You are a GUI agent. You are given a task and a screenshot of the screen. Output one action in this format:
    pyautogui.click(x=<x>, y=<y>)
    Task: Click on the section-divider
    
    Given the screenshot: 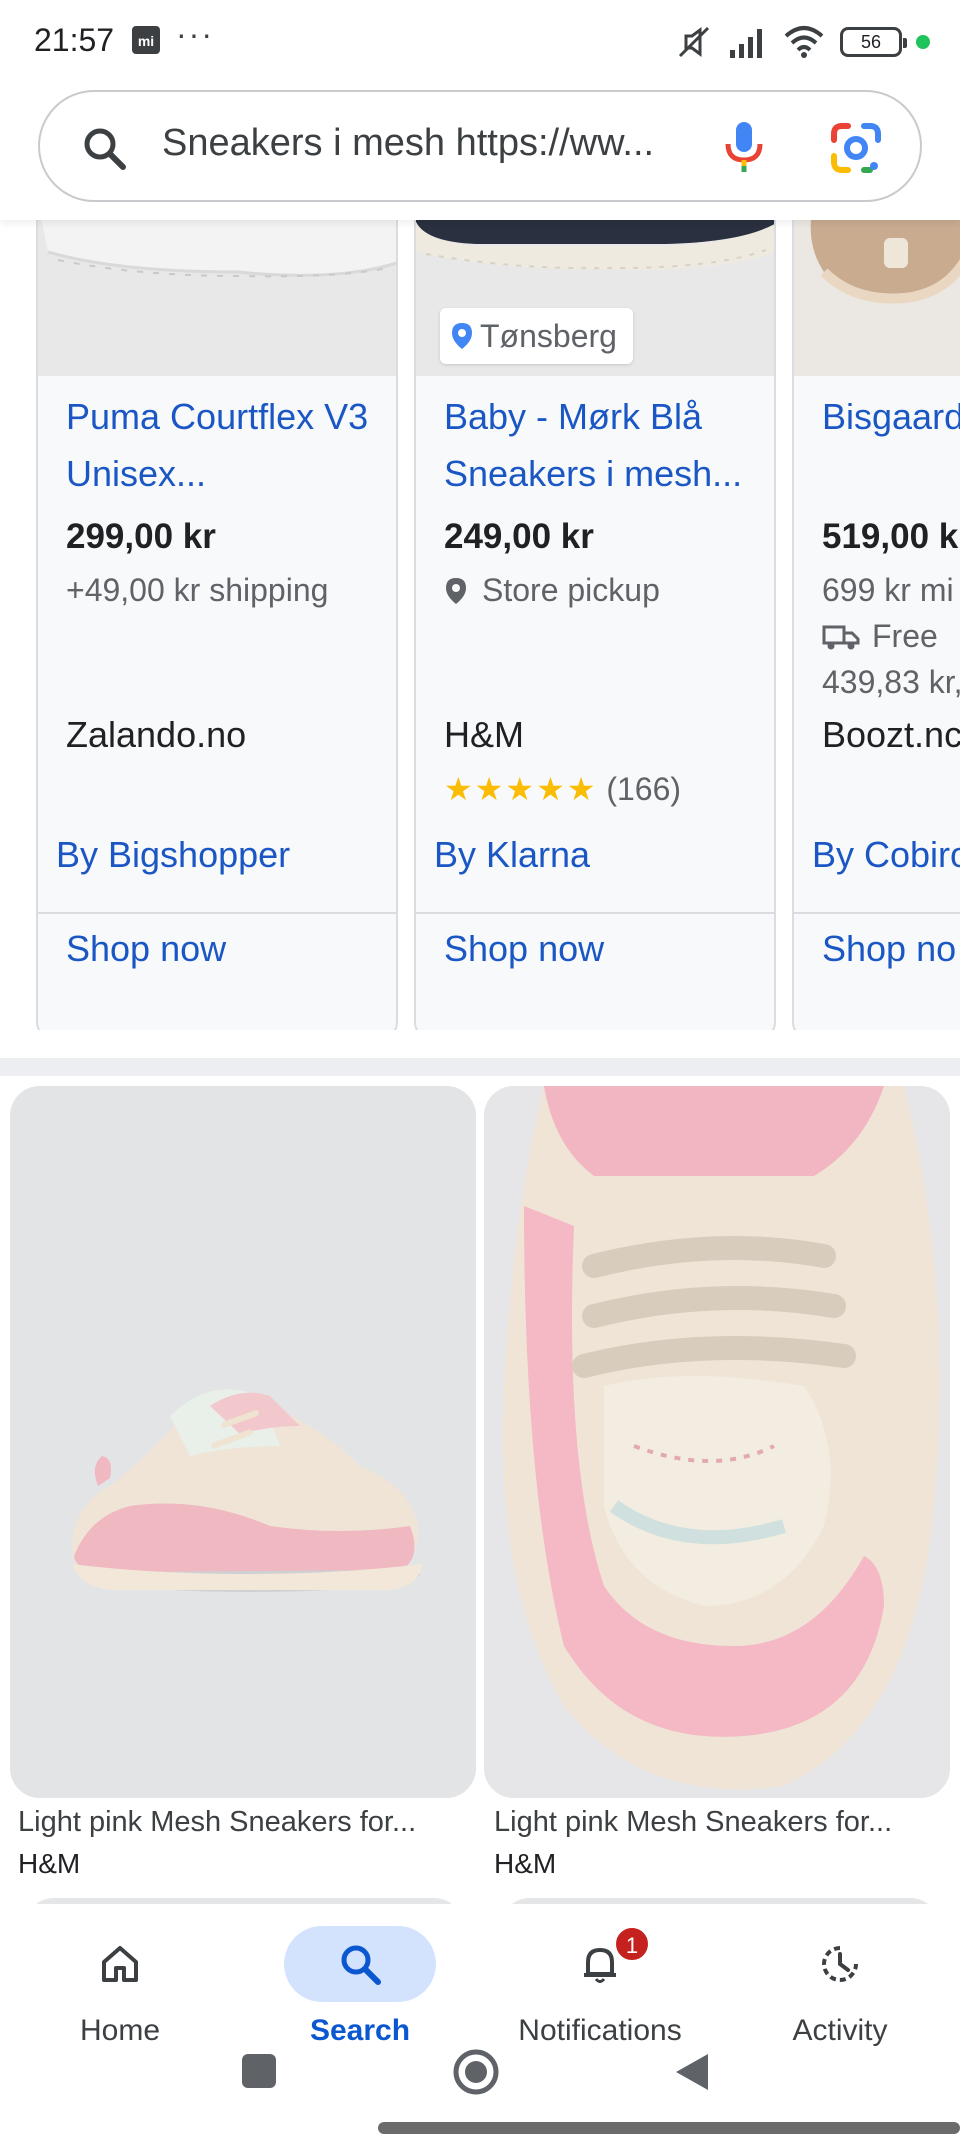 What is the action you would take?
    pyautogui.click(x=480, y=1067)
    